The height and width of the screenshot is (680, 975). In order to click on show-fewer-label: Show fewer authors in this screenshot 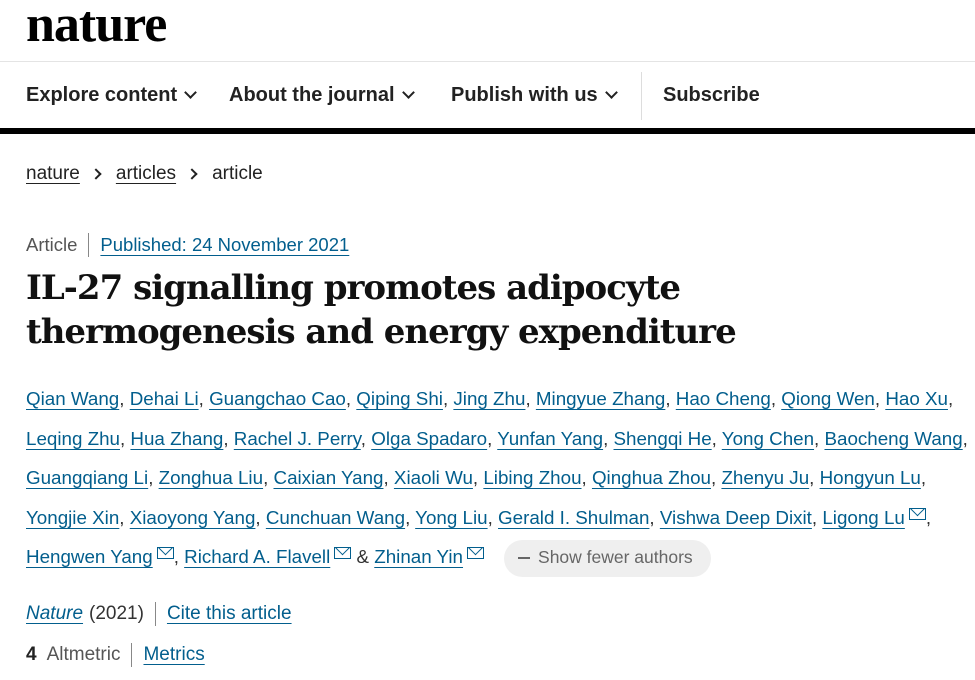, I will do `click(615, 557)`.